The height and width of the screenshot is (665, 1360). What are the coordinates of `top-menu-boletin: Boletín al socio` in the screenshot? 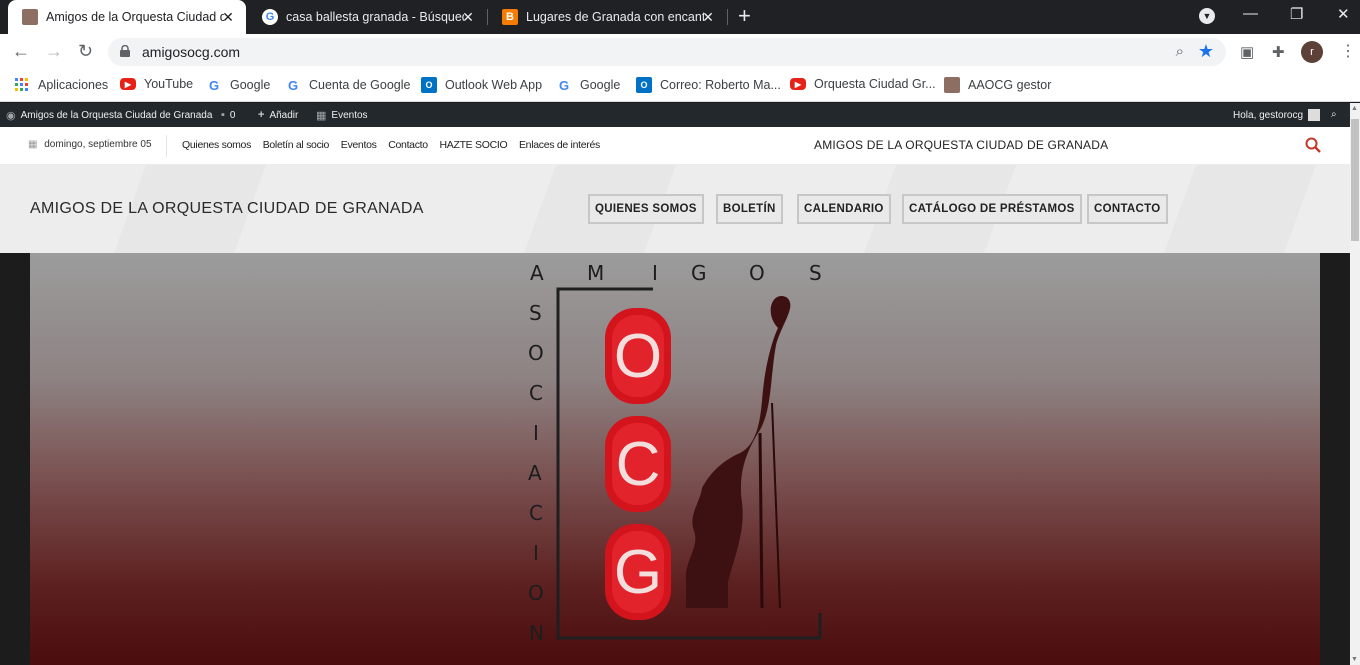 It's located at (296, 145).